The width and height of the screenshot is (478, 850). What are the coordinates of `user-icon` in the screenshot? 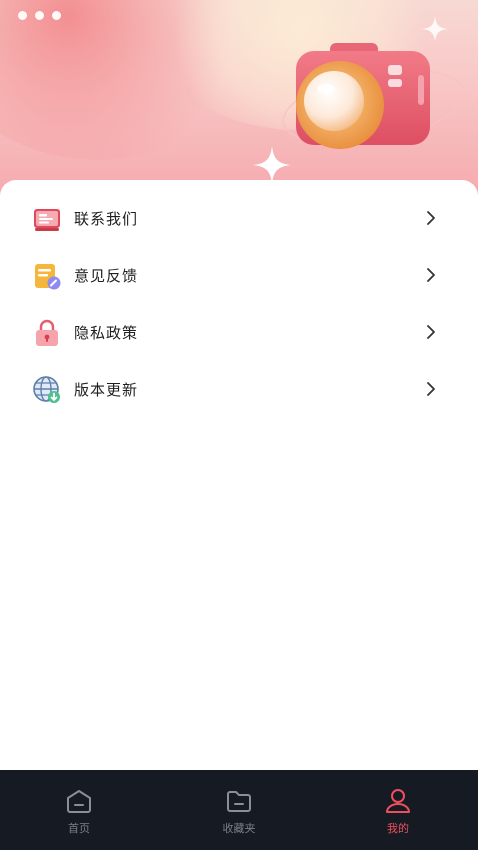 It's located at (398, 801).